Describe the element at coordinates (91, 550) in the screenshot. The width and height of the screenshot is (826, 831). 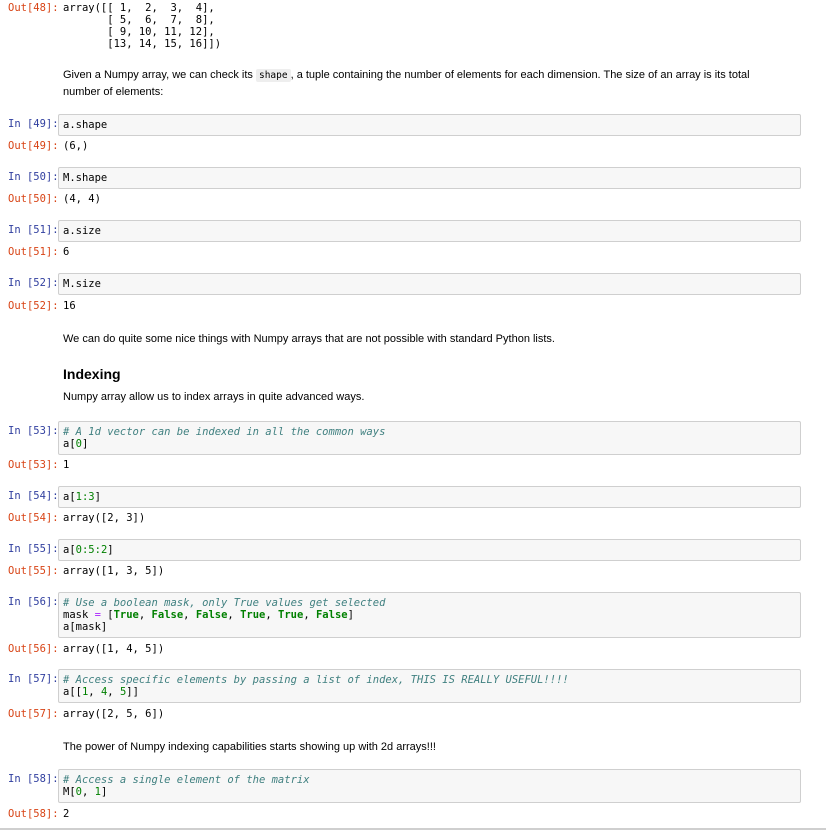
I see `code-number: 0:5:2` at that location.